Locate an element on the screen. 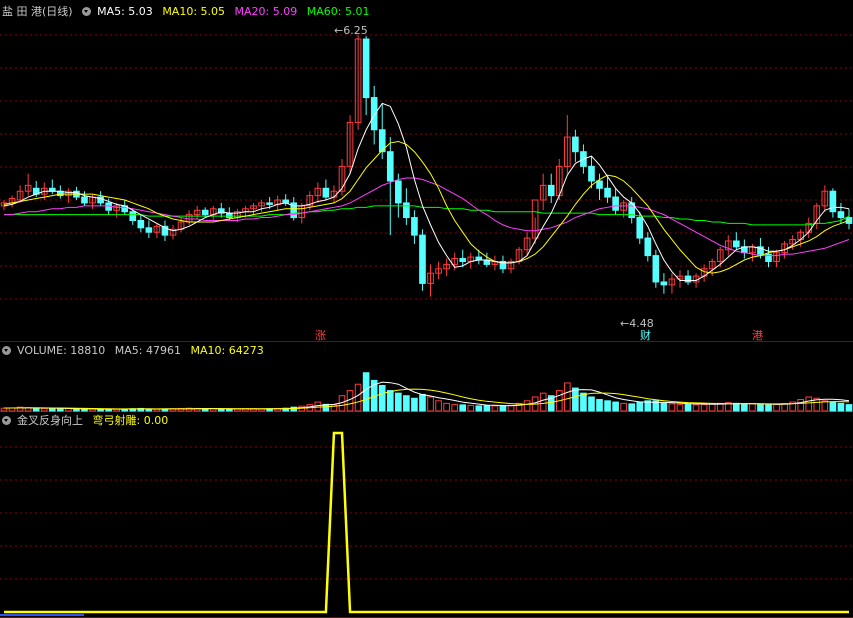 Image resolution: width=853 pixels, height=618 pixels. ma60-value: MA60: 5.01 is located at coordinates (338, 11).